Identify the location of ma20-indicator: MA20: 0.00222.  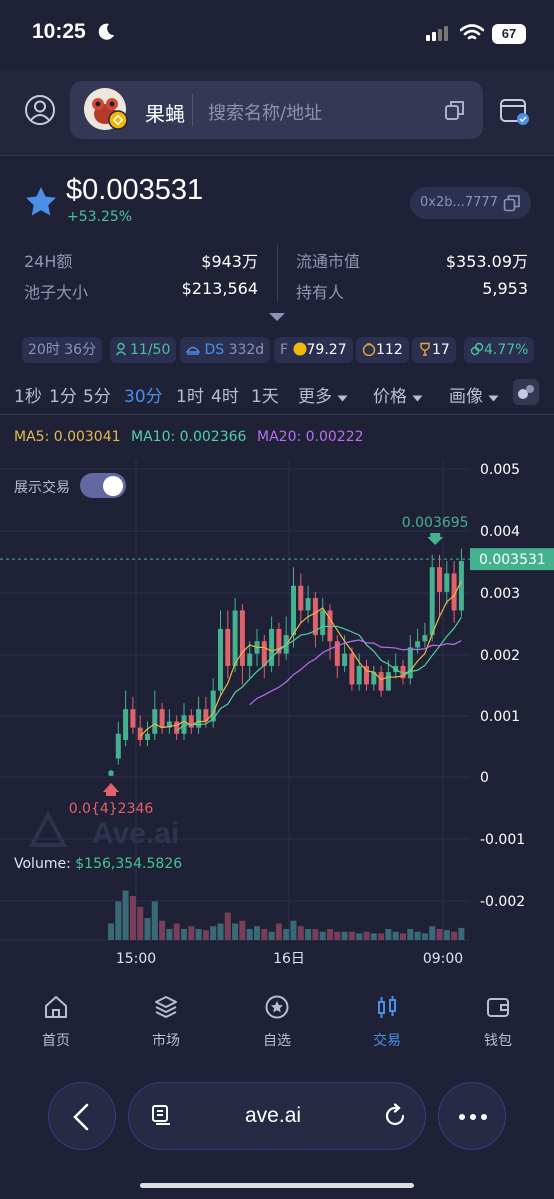
(310, 437).